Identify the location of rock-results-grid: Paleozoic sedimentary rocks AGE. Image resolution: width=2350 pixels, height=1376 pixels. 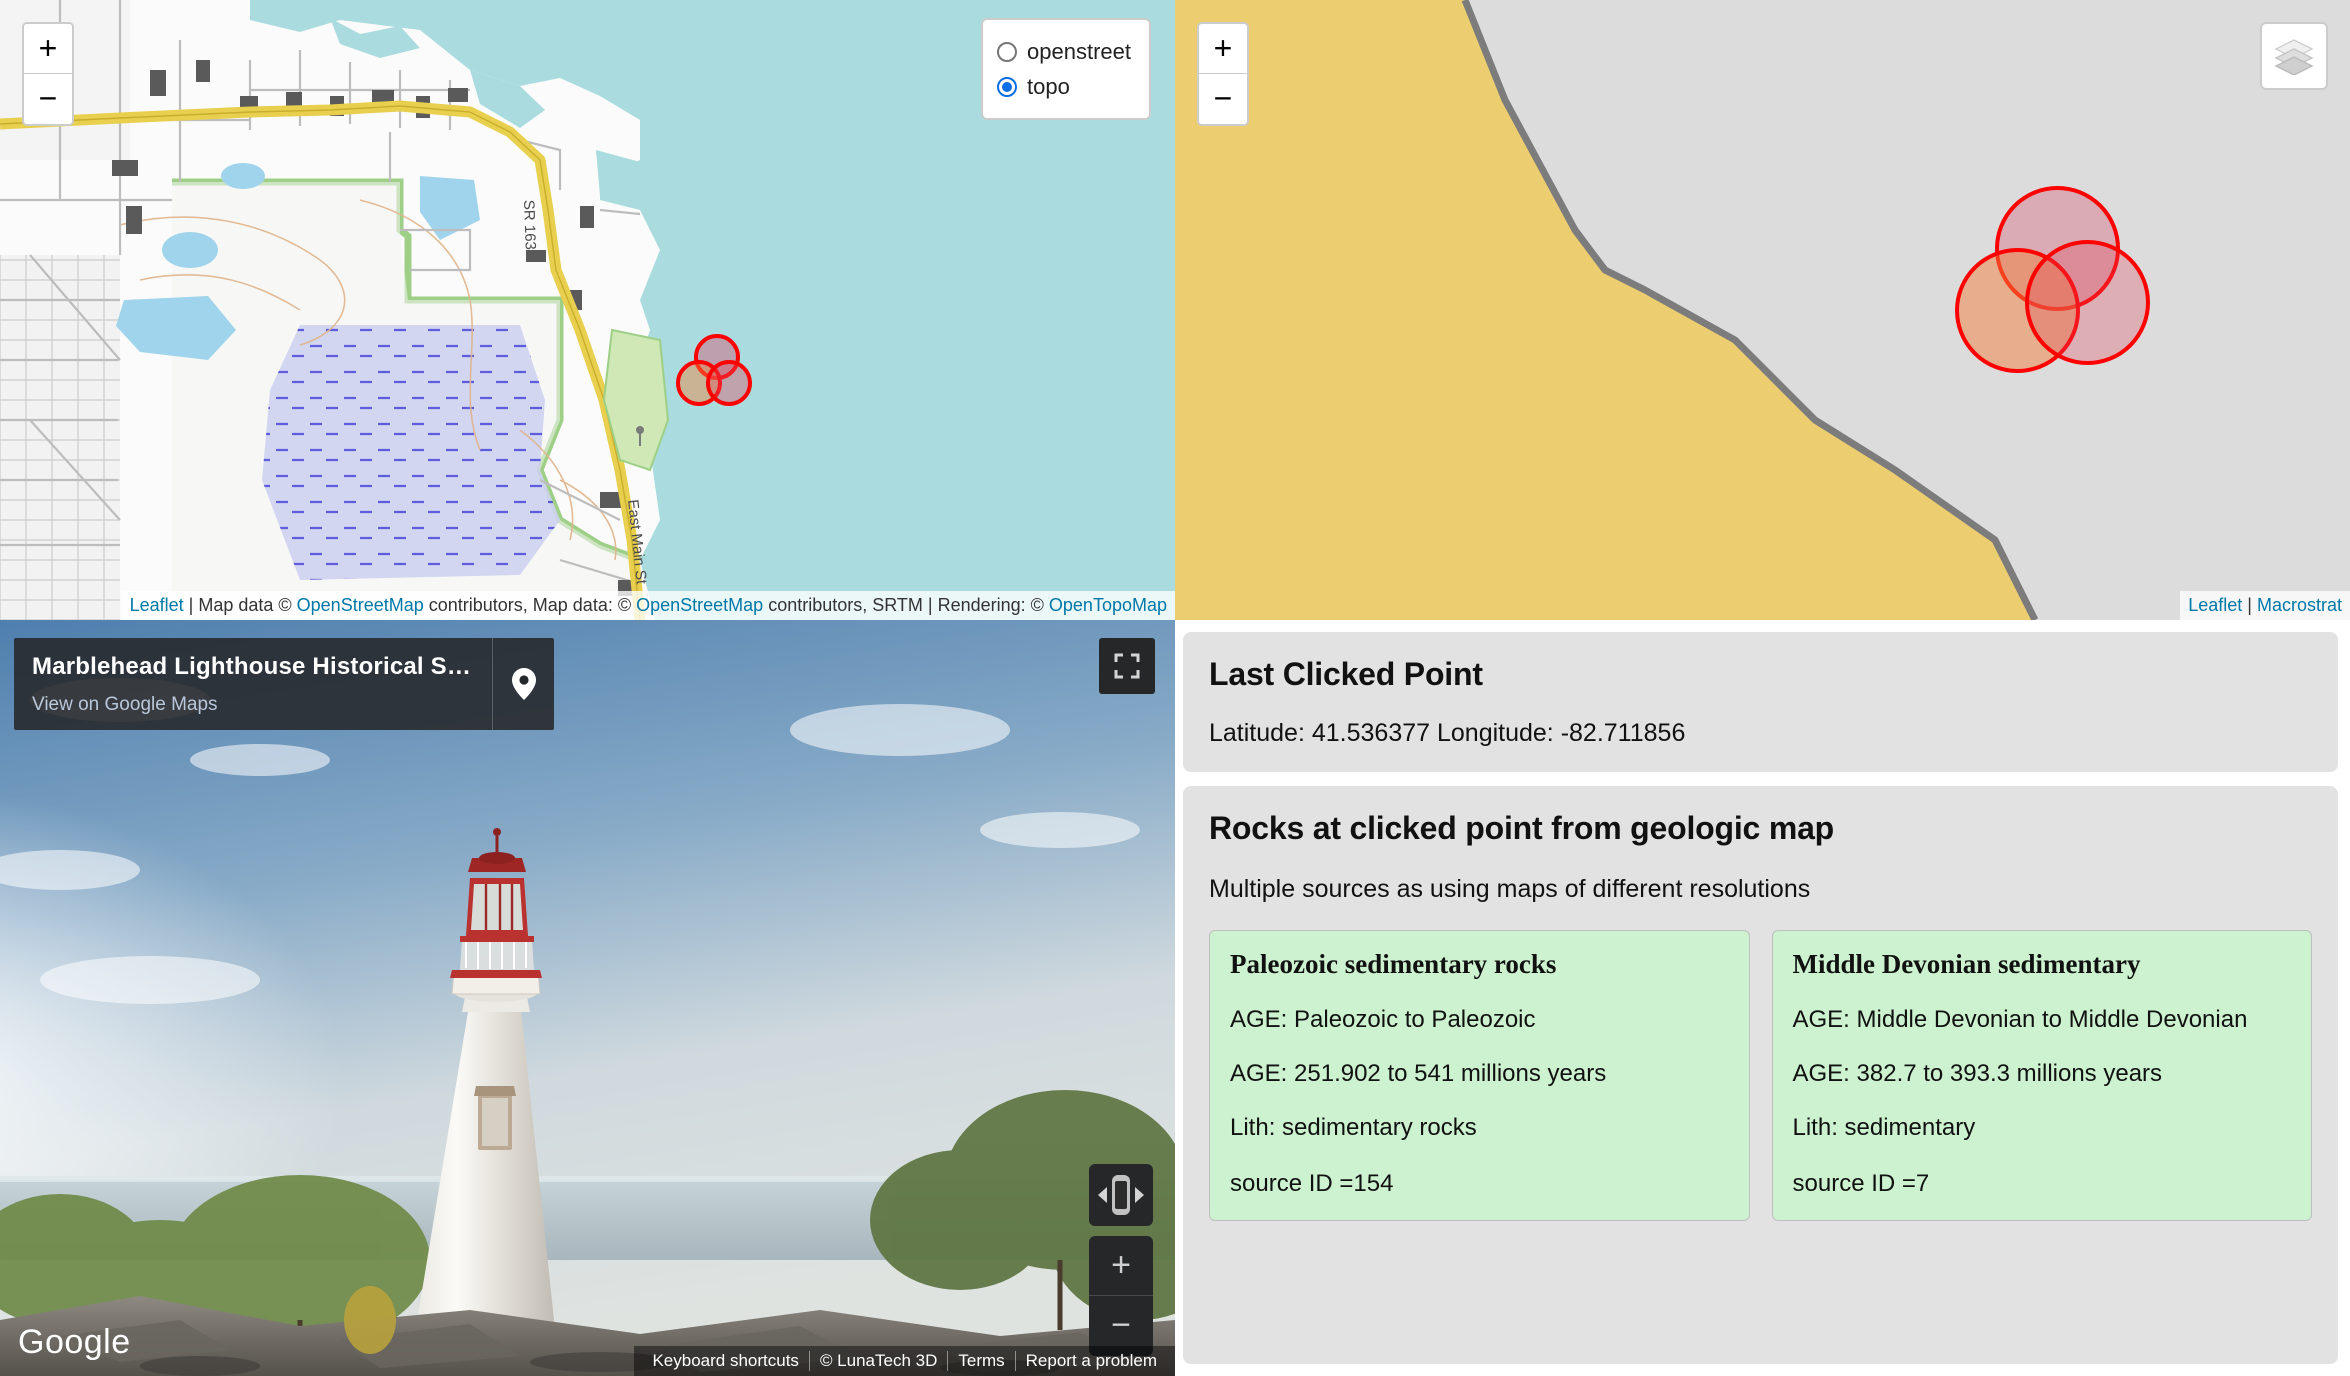
(1760, 1075).